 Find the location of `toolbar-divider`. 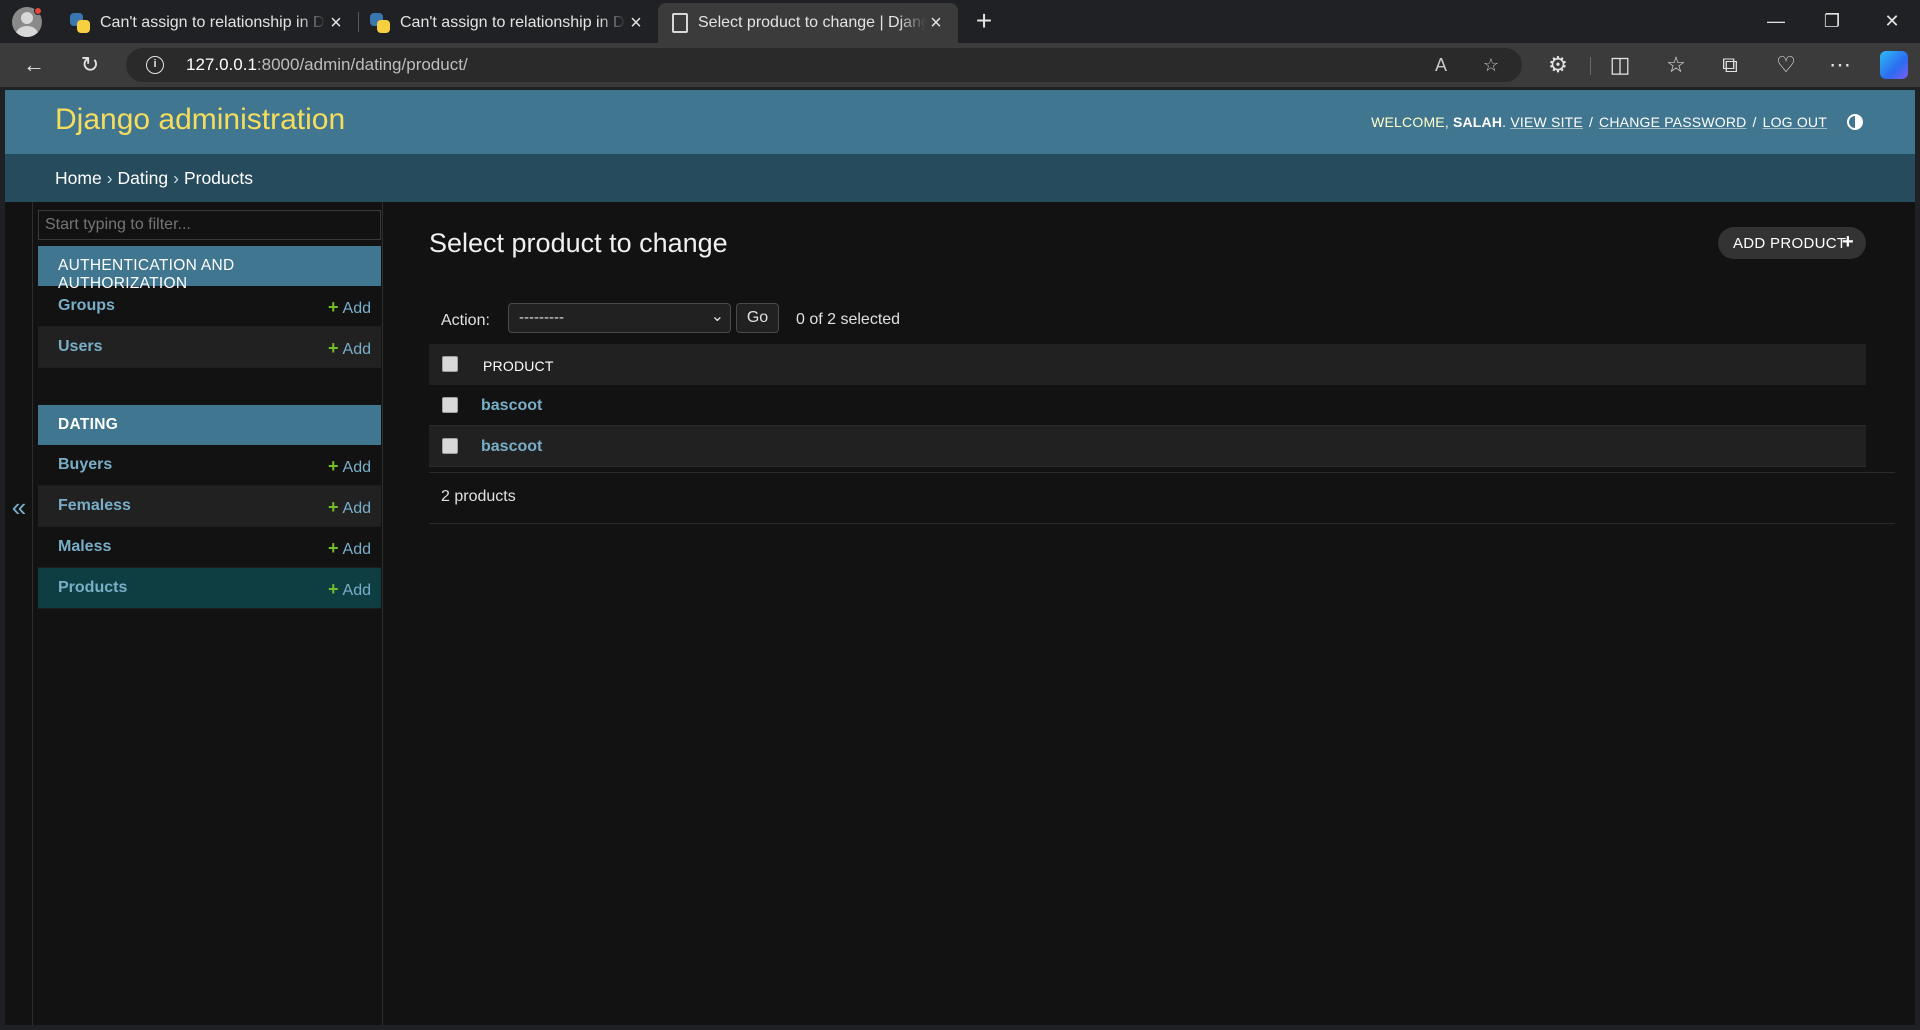

toolbar-divider is located at coordinates (1590, 66).